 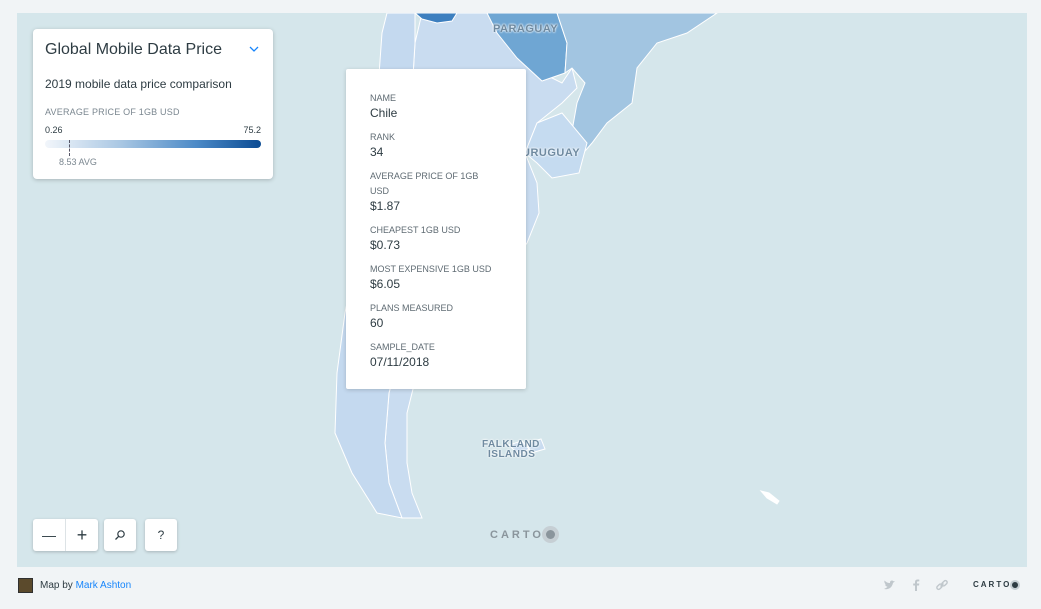 I want to click on popup-value: 60, so click(x=377, y=323).